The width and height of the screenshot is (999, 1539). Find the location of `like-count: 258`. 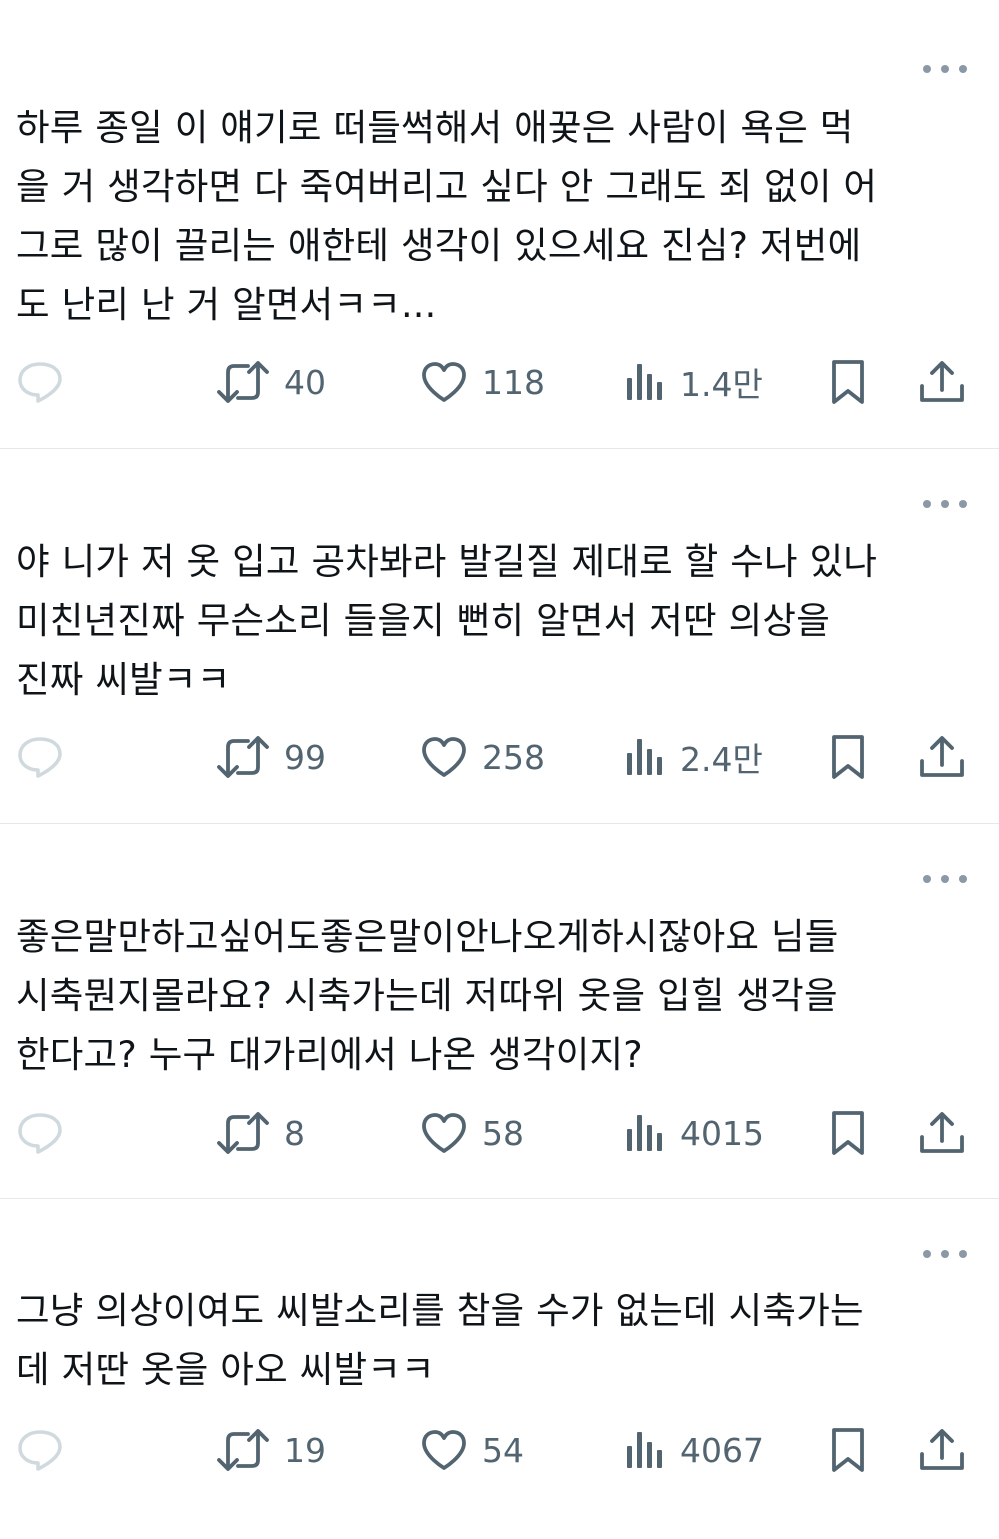

like-count: 258 is located at coordinates (513, 757).